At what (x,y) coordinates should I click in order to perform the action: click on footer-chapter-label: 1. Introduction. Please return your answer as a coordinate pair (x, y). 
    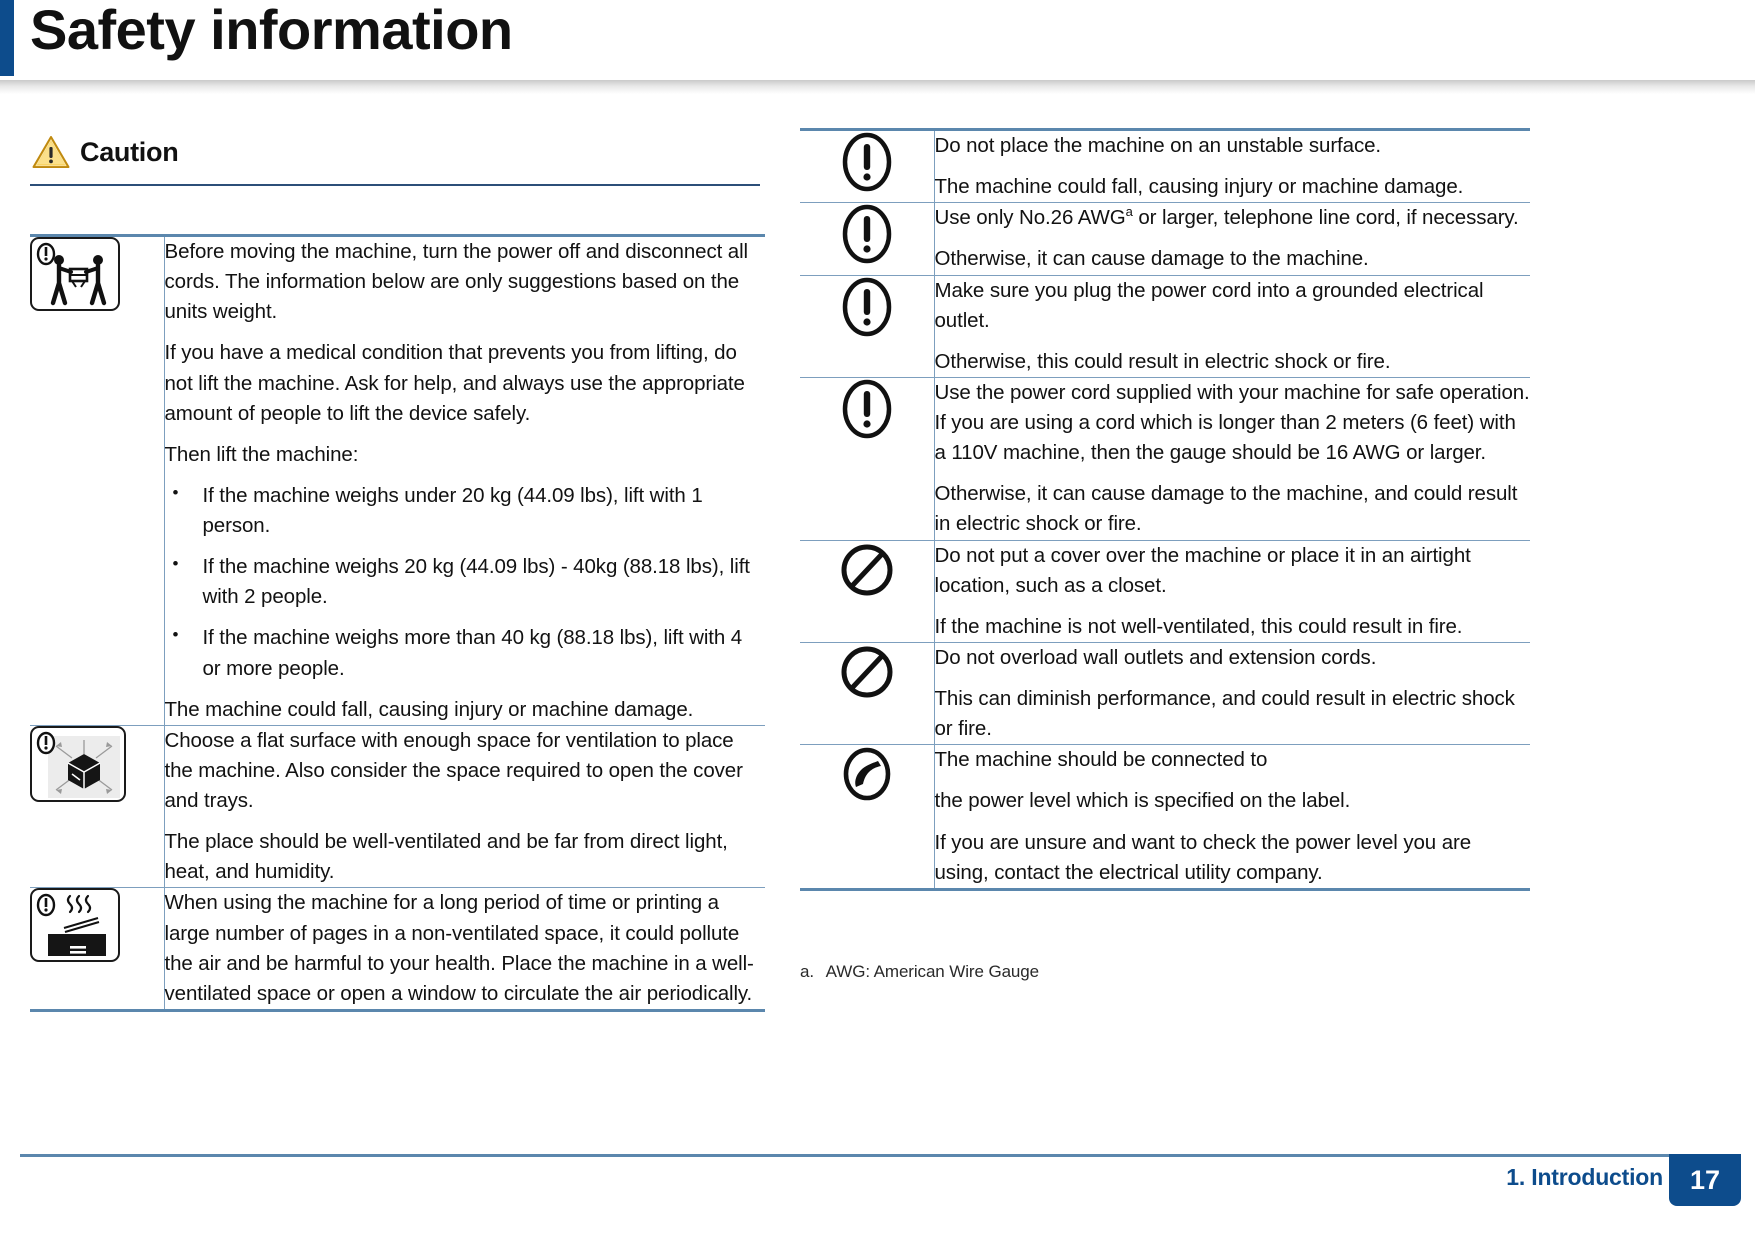
    Looking at the image, I should click on (1584, 1177).